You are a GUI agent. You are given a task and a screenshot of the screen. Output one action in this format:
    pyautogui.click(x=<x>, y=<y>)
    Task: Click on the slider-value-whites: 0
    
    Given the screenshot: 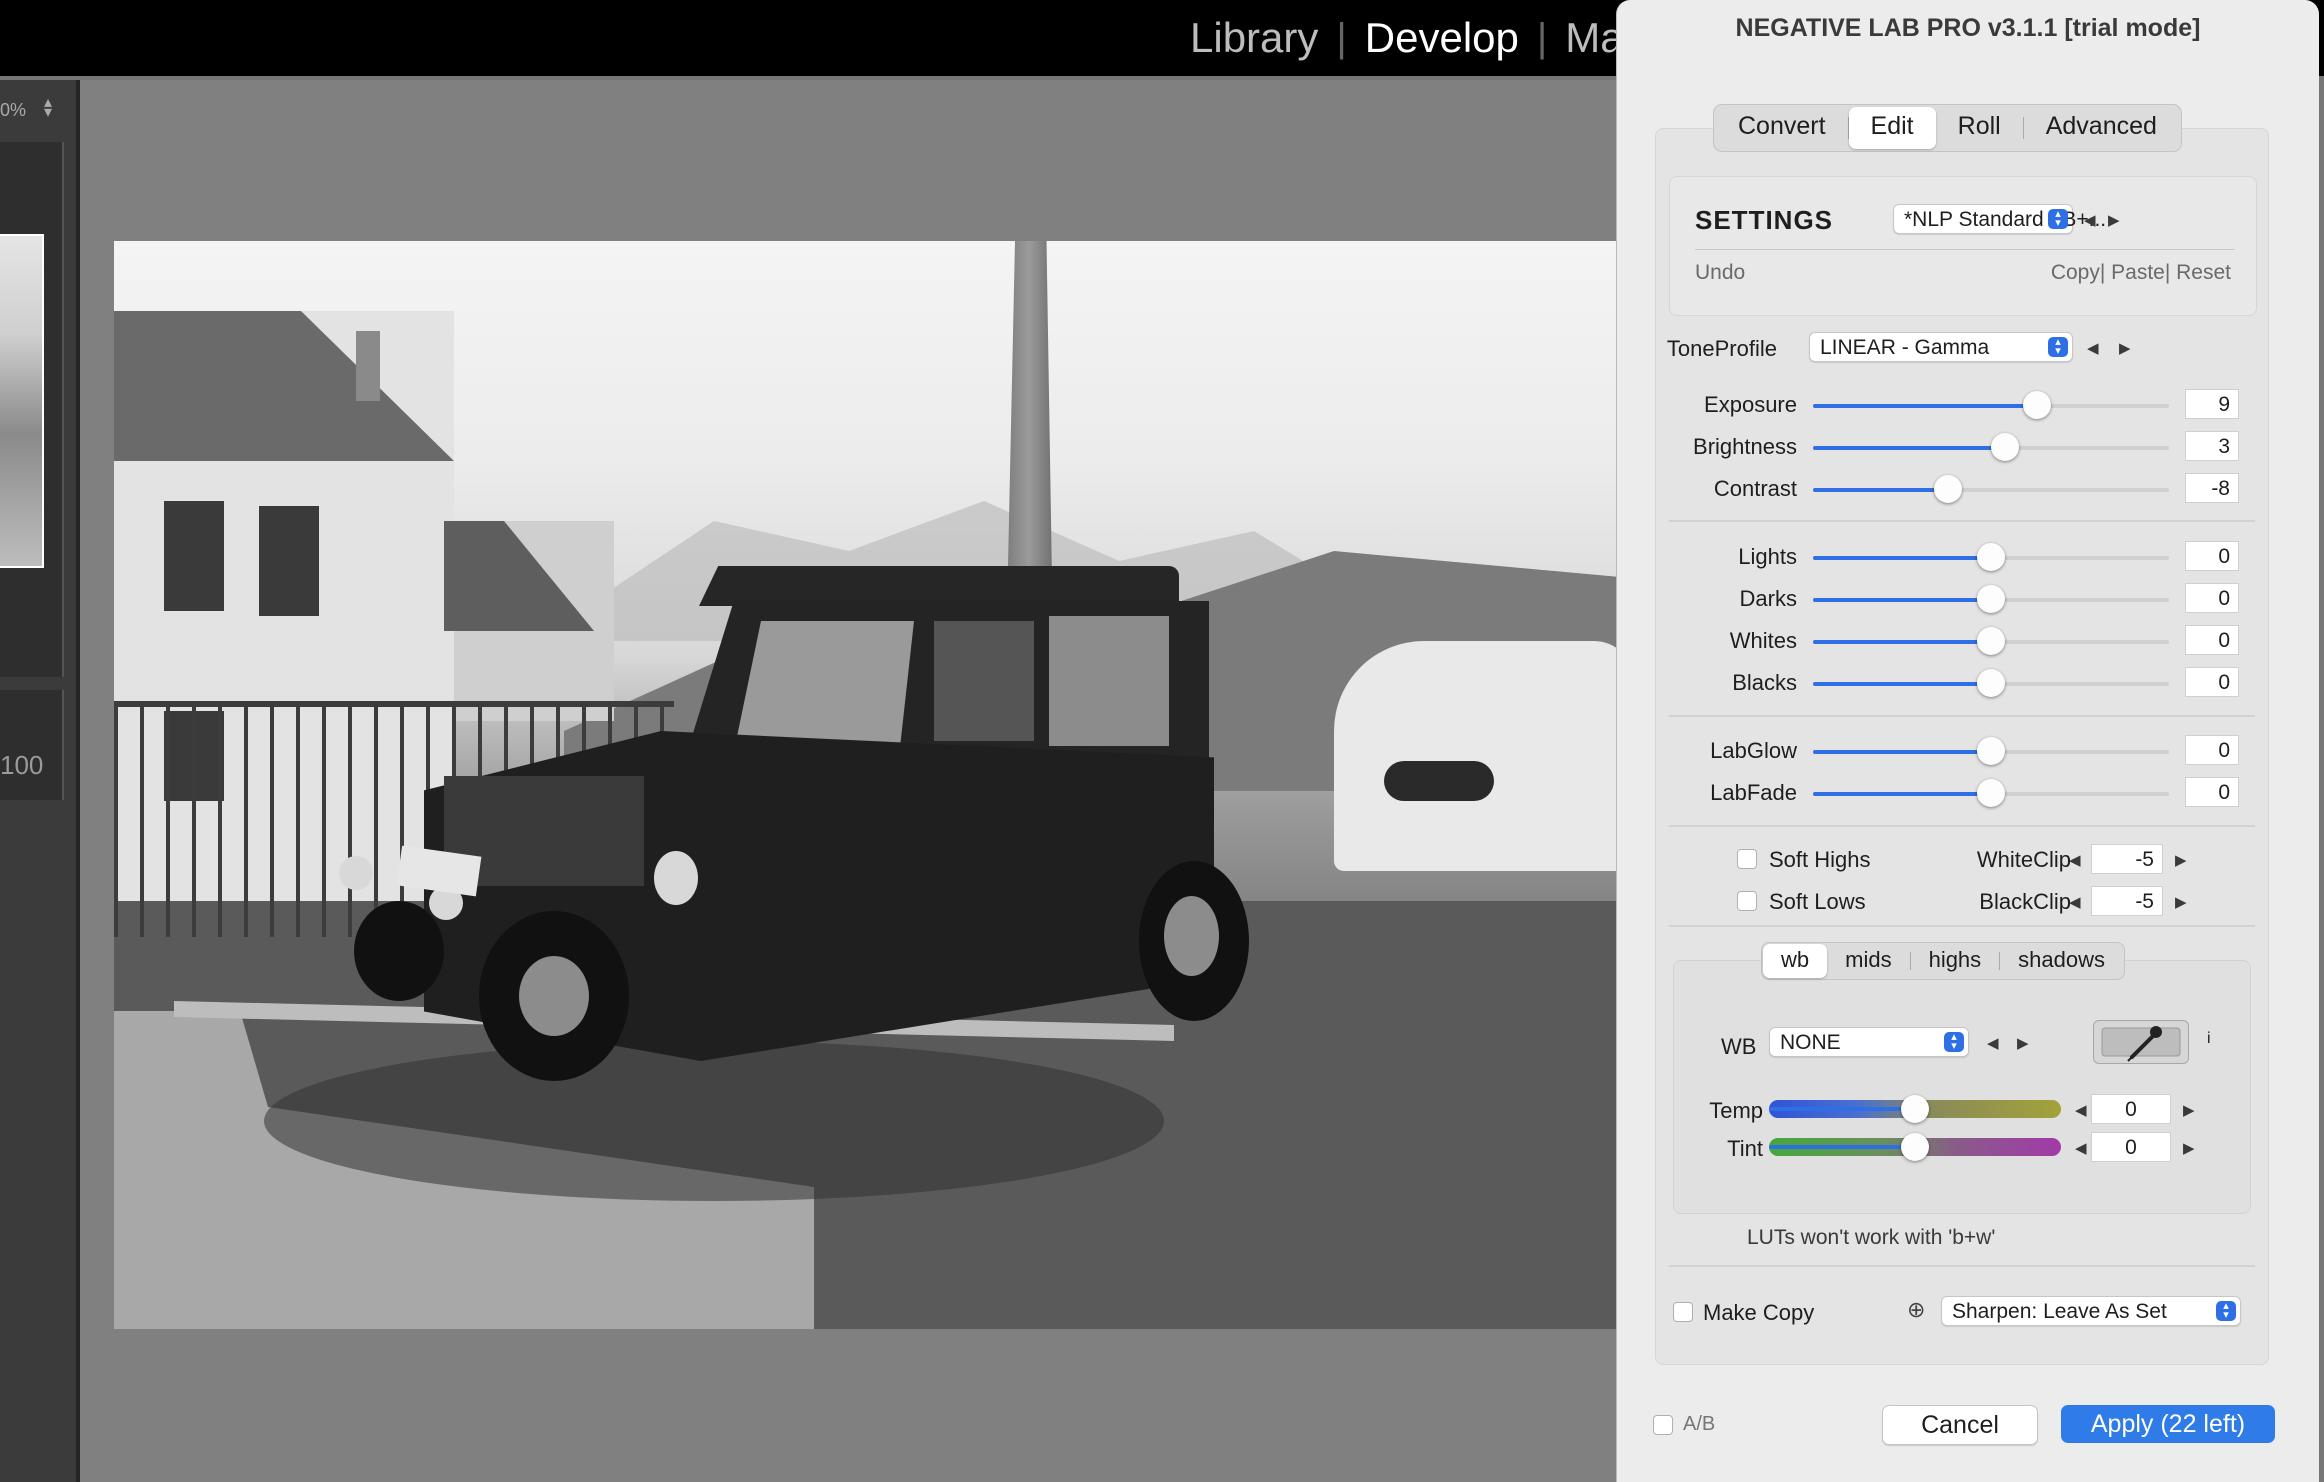 What is the action you would take?
    pyautogui.click(x=2212, y=640)
    